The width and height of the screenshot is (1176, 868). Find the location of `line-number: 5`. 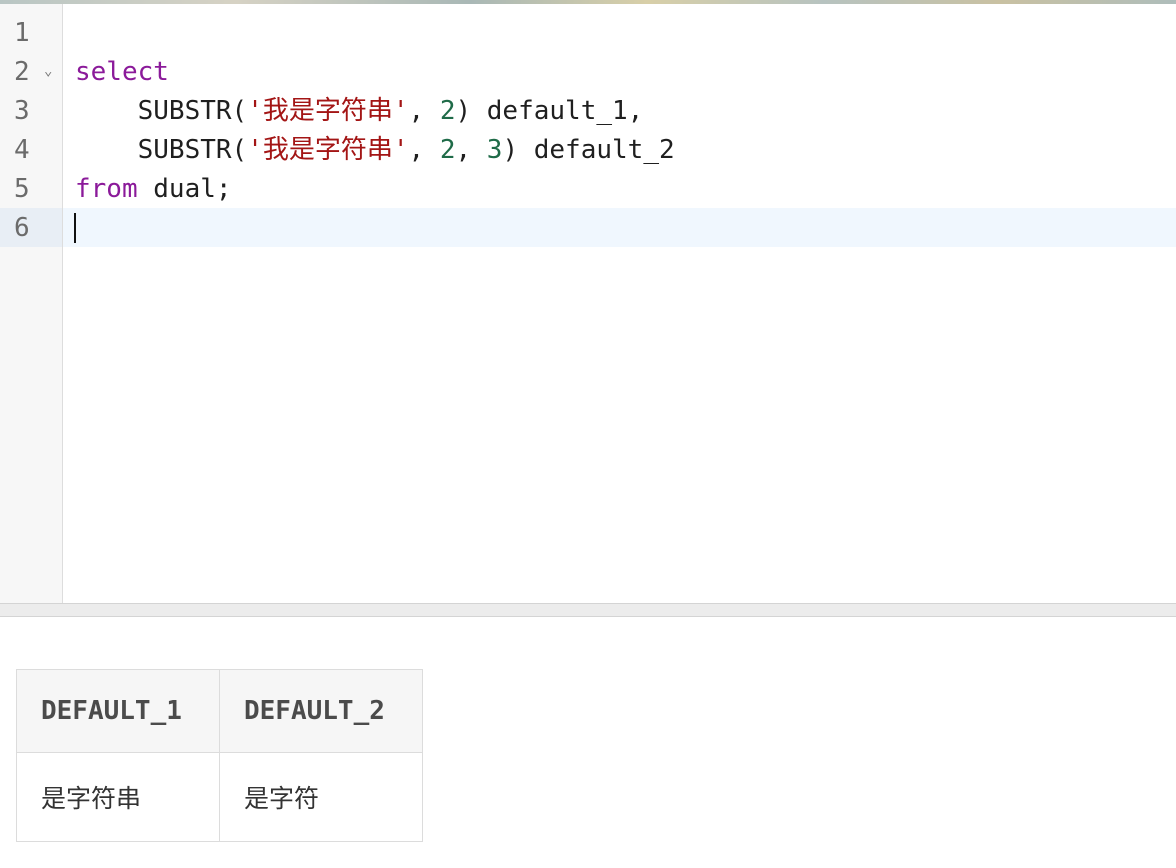

line-number: 5 is located at coordinates (22, 189).